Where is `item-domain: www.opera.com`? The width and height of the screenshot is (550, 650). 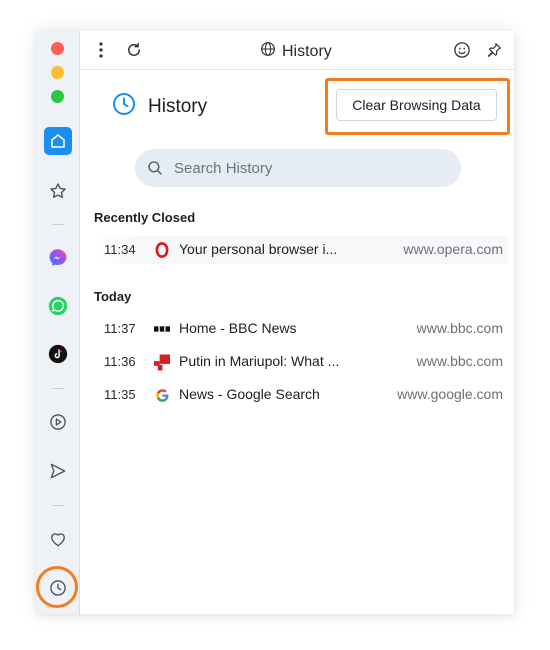 item-domain: www.opera.com is located at coordinates (453, 249).